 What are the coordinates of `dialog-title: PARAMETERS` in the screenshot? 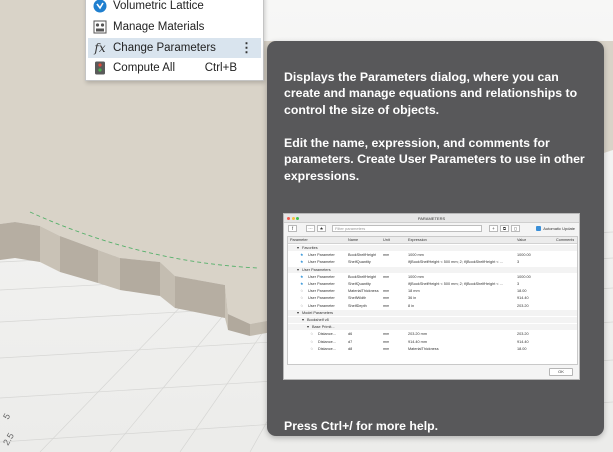 It's located at (431, 218).